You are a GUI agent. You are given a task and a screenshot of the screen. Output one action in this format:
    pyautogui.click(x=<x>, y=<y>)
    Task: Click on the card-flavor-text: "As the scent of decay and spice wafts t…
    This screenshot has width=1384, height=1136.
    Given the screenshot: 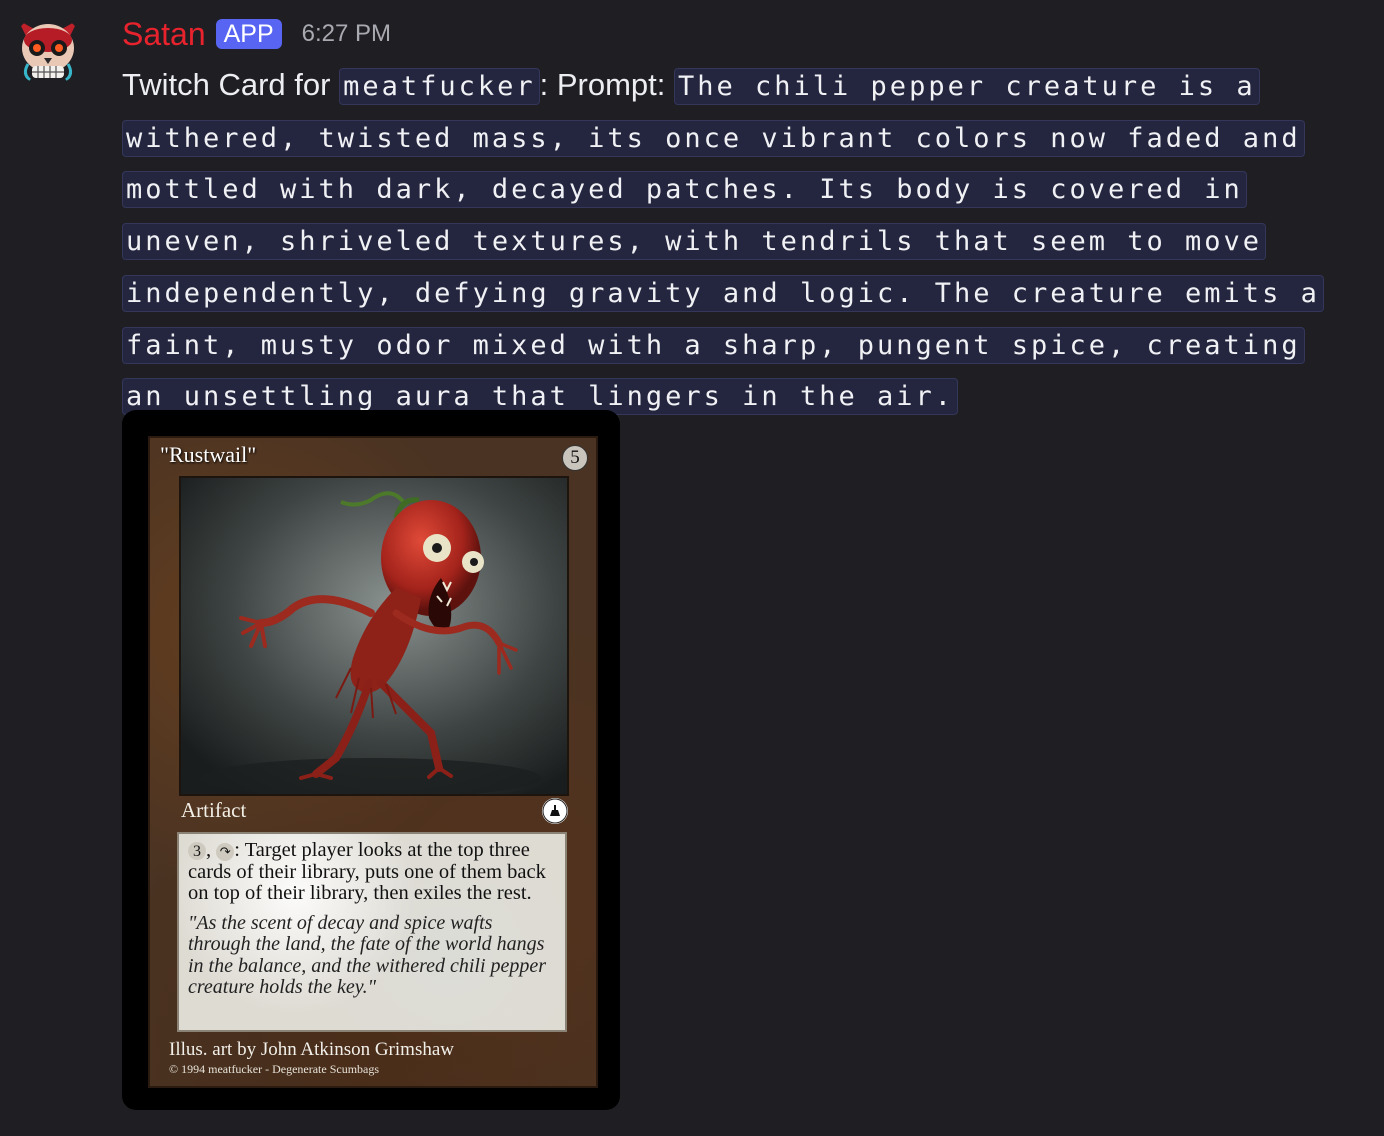 What is the action you would take?
    pyautogui.click(x=367, y=954)
    